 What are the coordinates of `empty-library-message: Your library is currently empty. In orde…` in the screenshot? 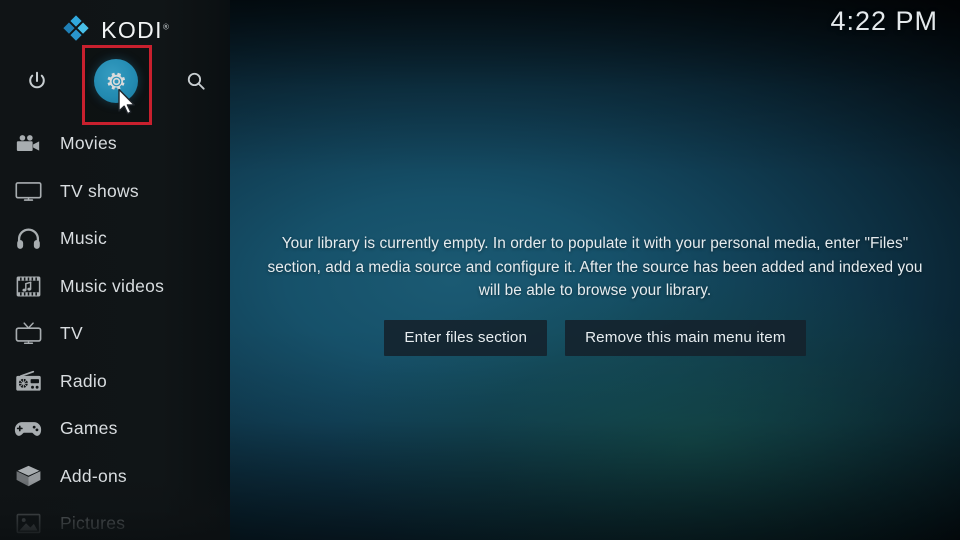 It's located at (595, 267).